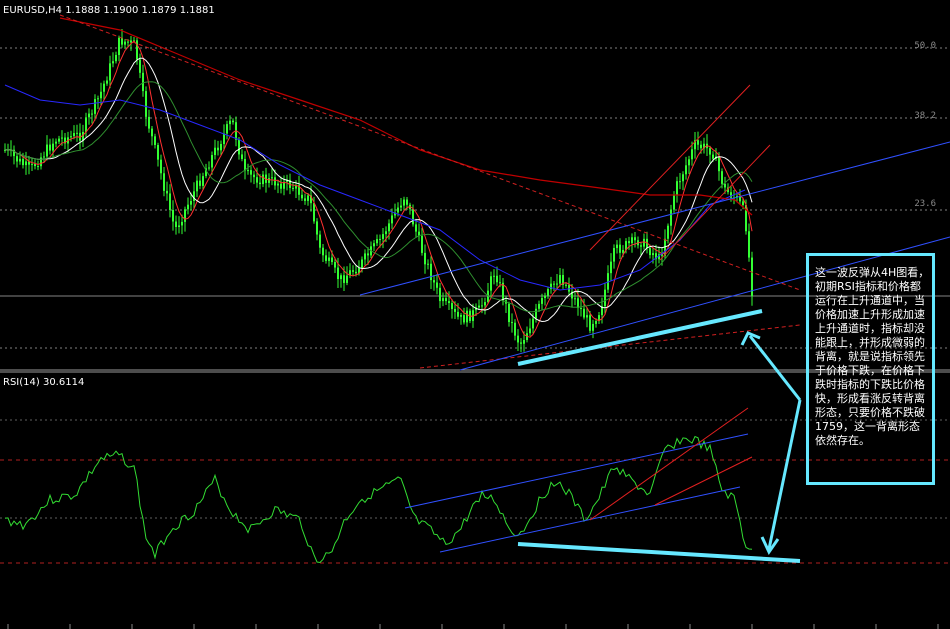  Describe the element at coordinates (44, 382) in the screenshot. I see `rsi-header: RSI(14) 30.6114` at that location.